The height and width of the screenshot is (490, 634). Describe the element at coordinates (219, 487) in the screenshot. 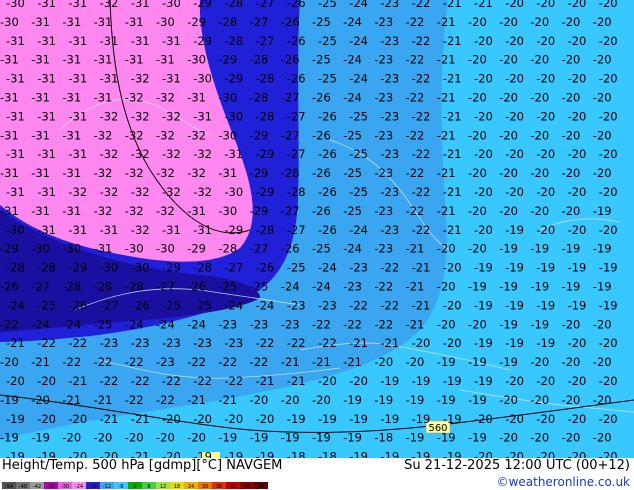

I see `colorbar-label: 36` at that location.